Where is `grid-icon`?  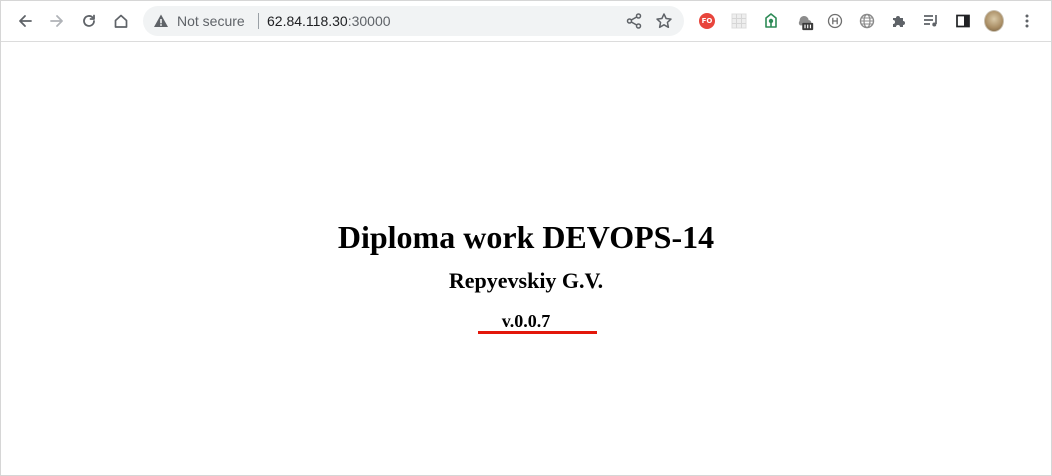 grid-icon is located at coordinates (739, 21).